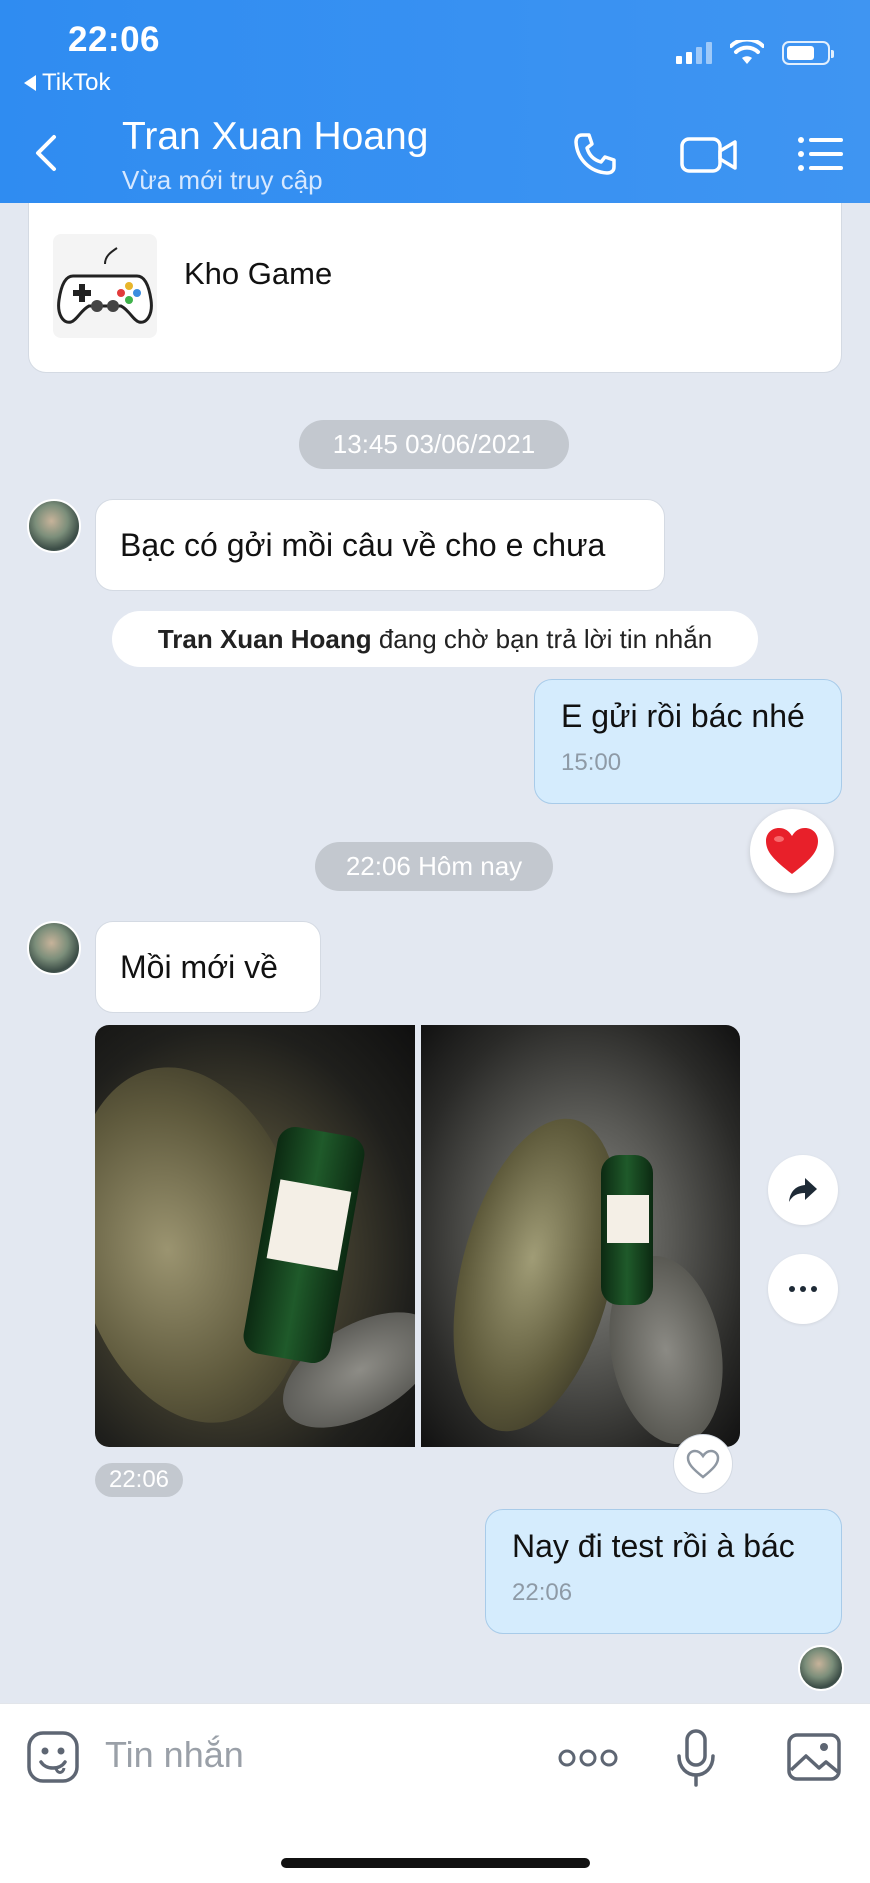 Image resolution: width=870 pixels, height=1883 pixels. Describe the element at coordinates (688, 741) in the screenshot. I see `outgoing-message: E gửi rồi bác nhé 15:00` at that location.